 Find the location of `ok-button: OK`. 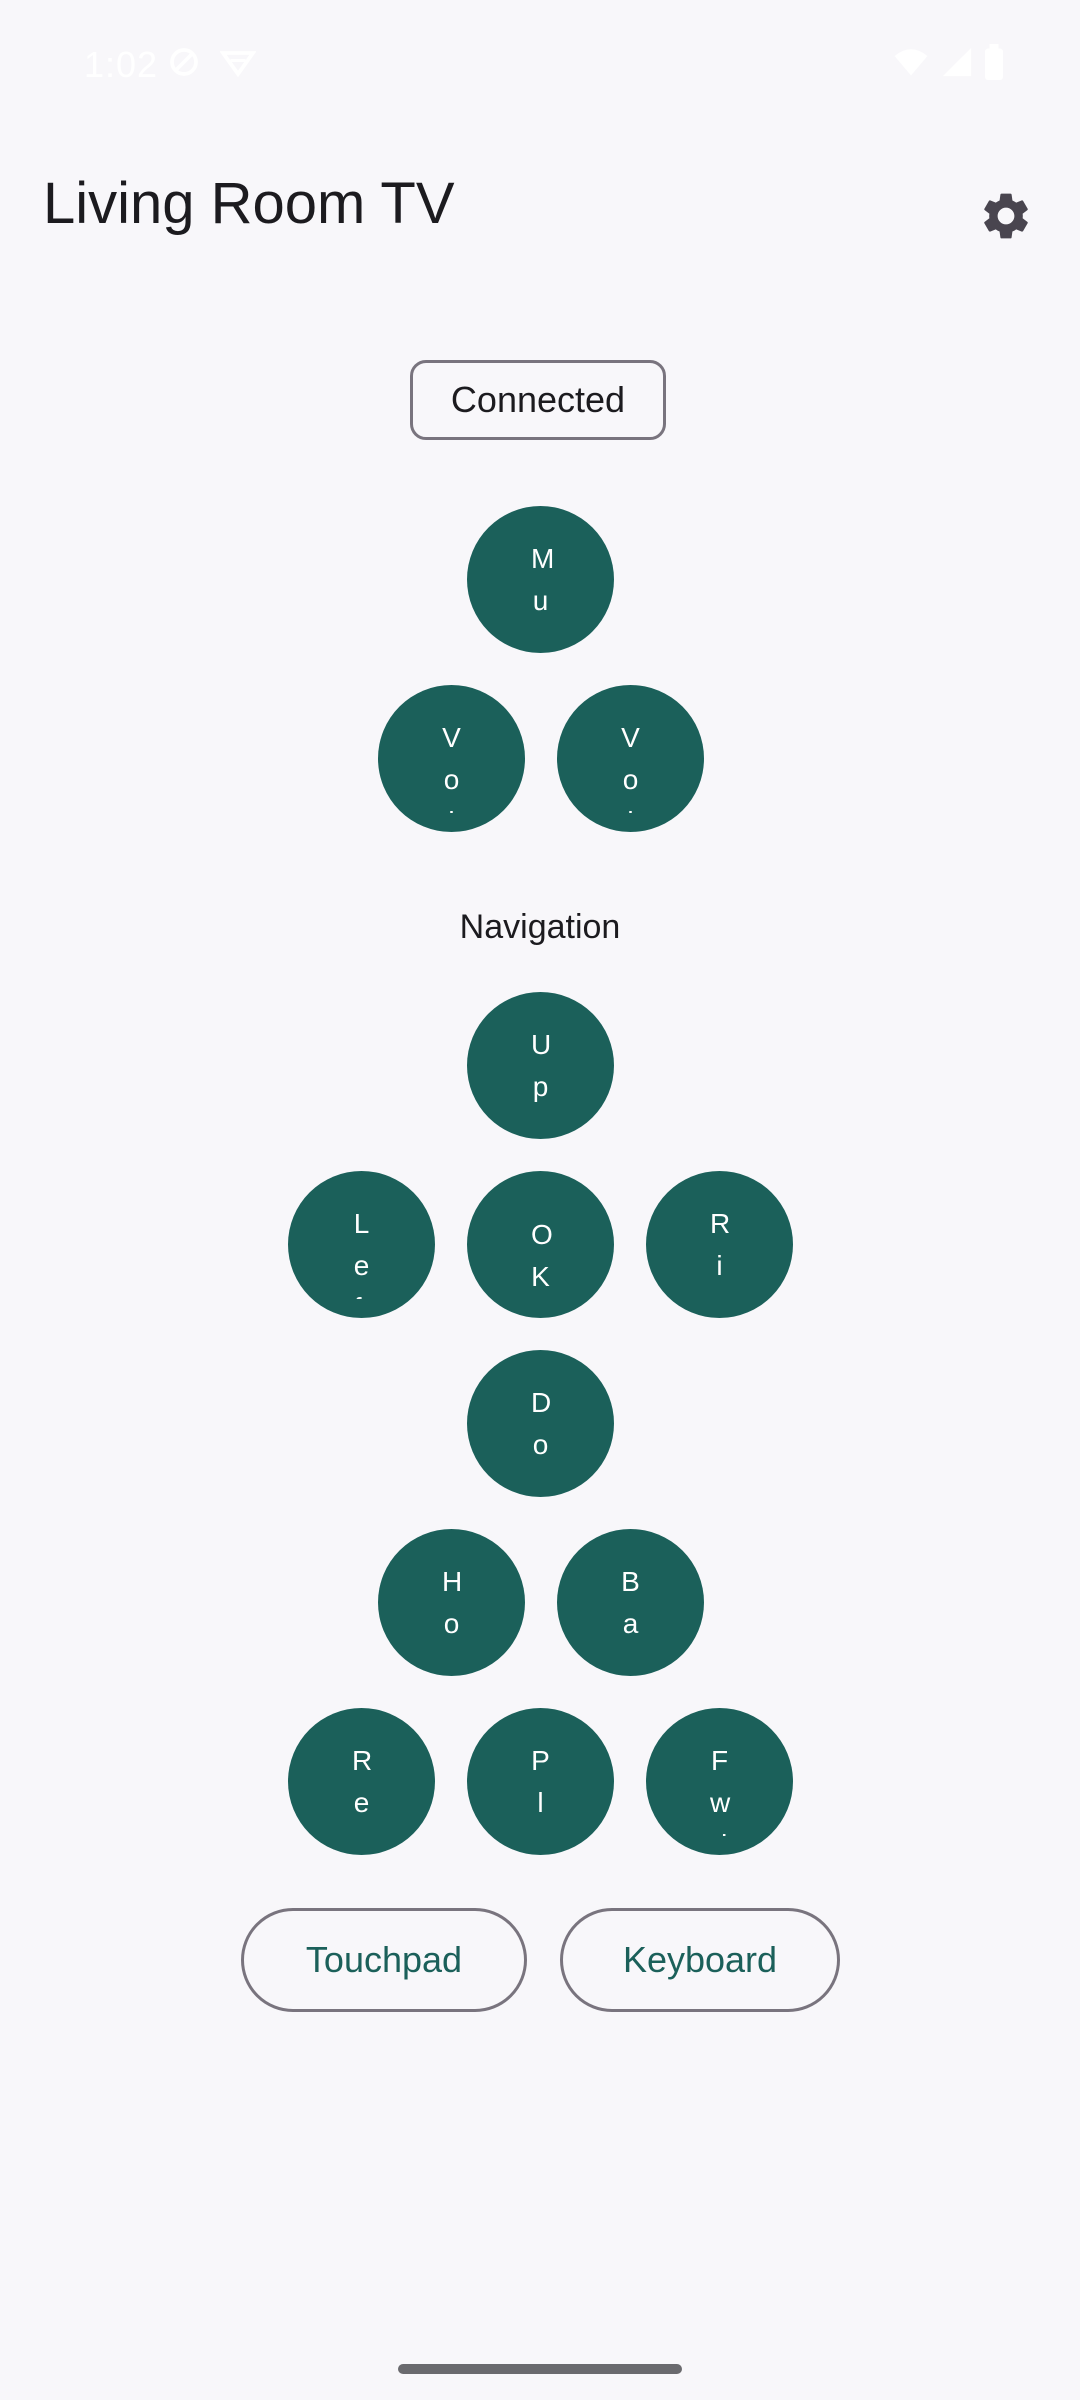

ok-button: OK is located at coordinates (540, 1244).